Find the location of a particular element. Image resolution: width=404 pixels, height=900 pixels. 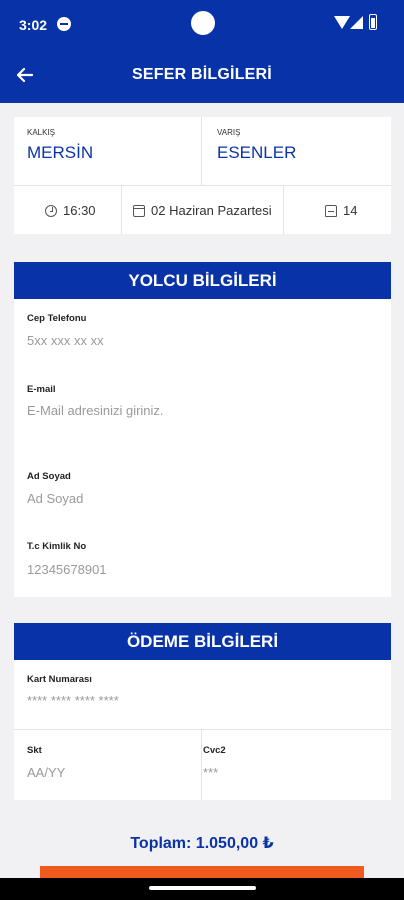

system-nav-bar is located at coordinates (202, 889).